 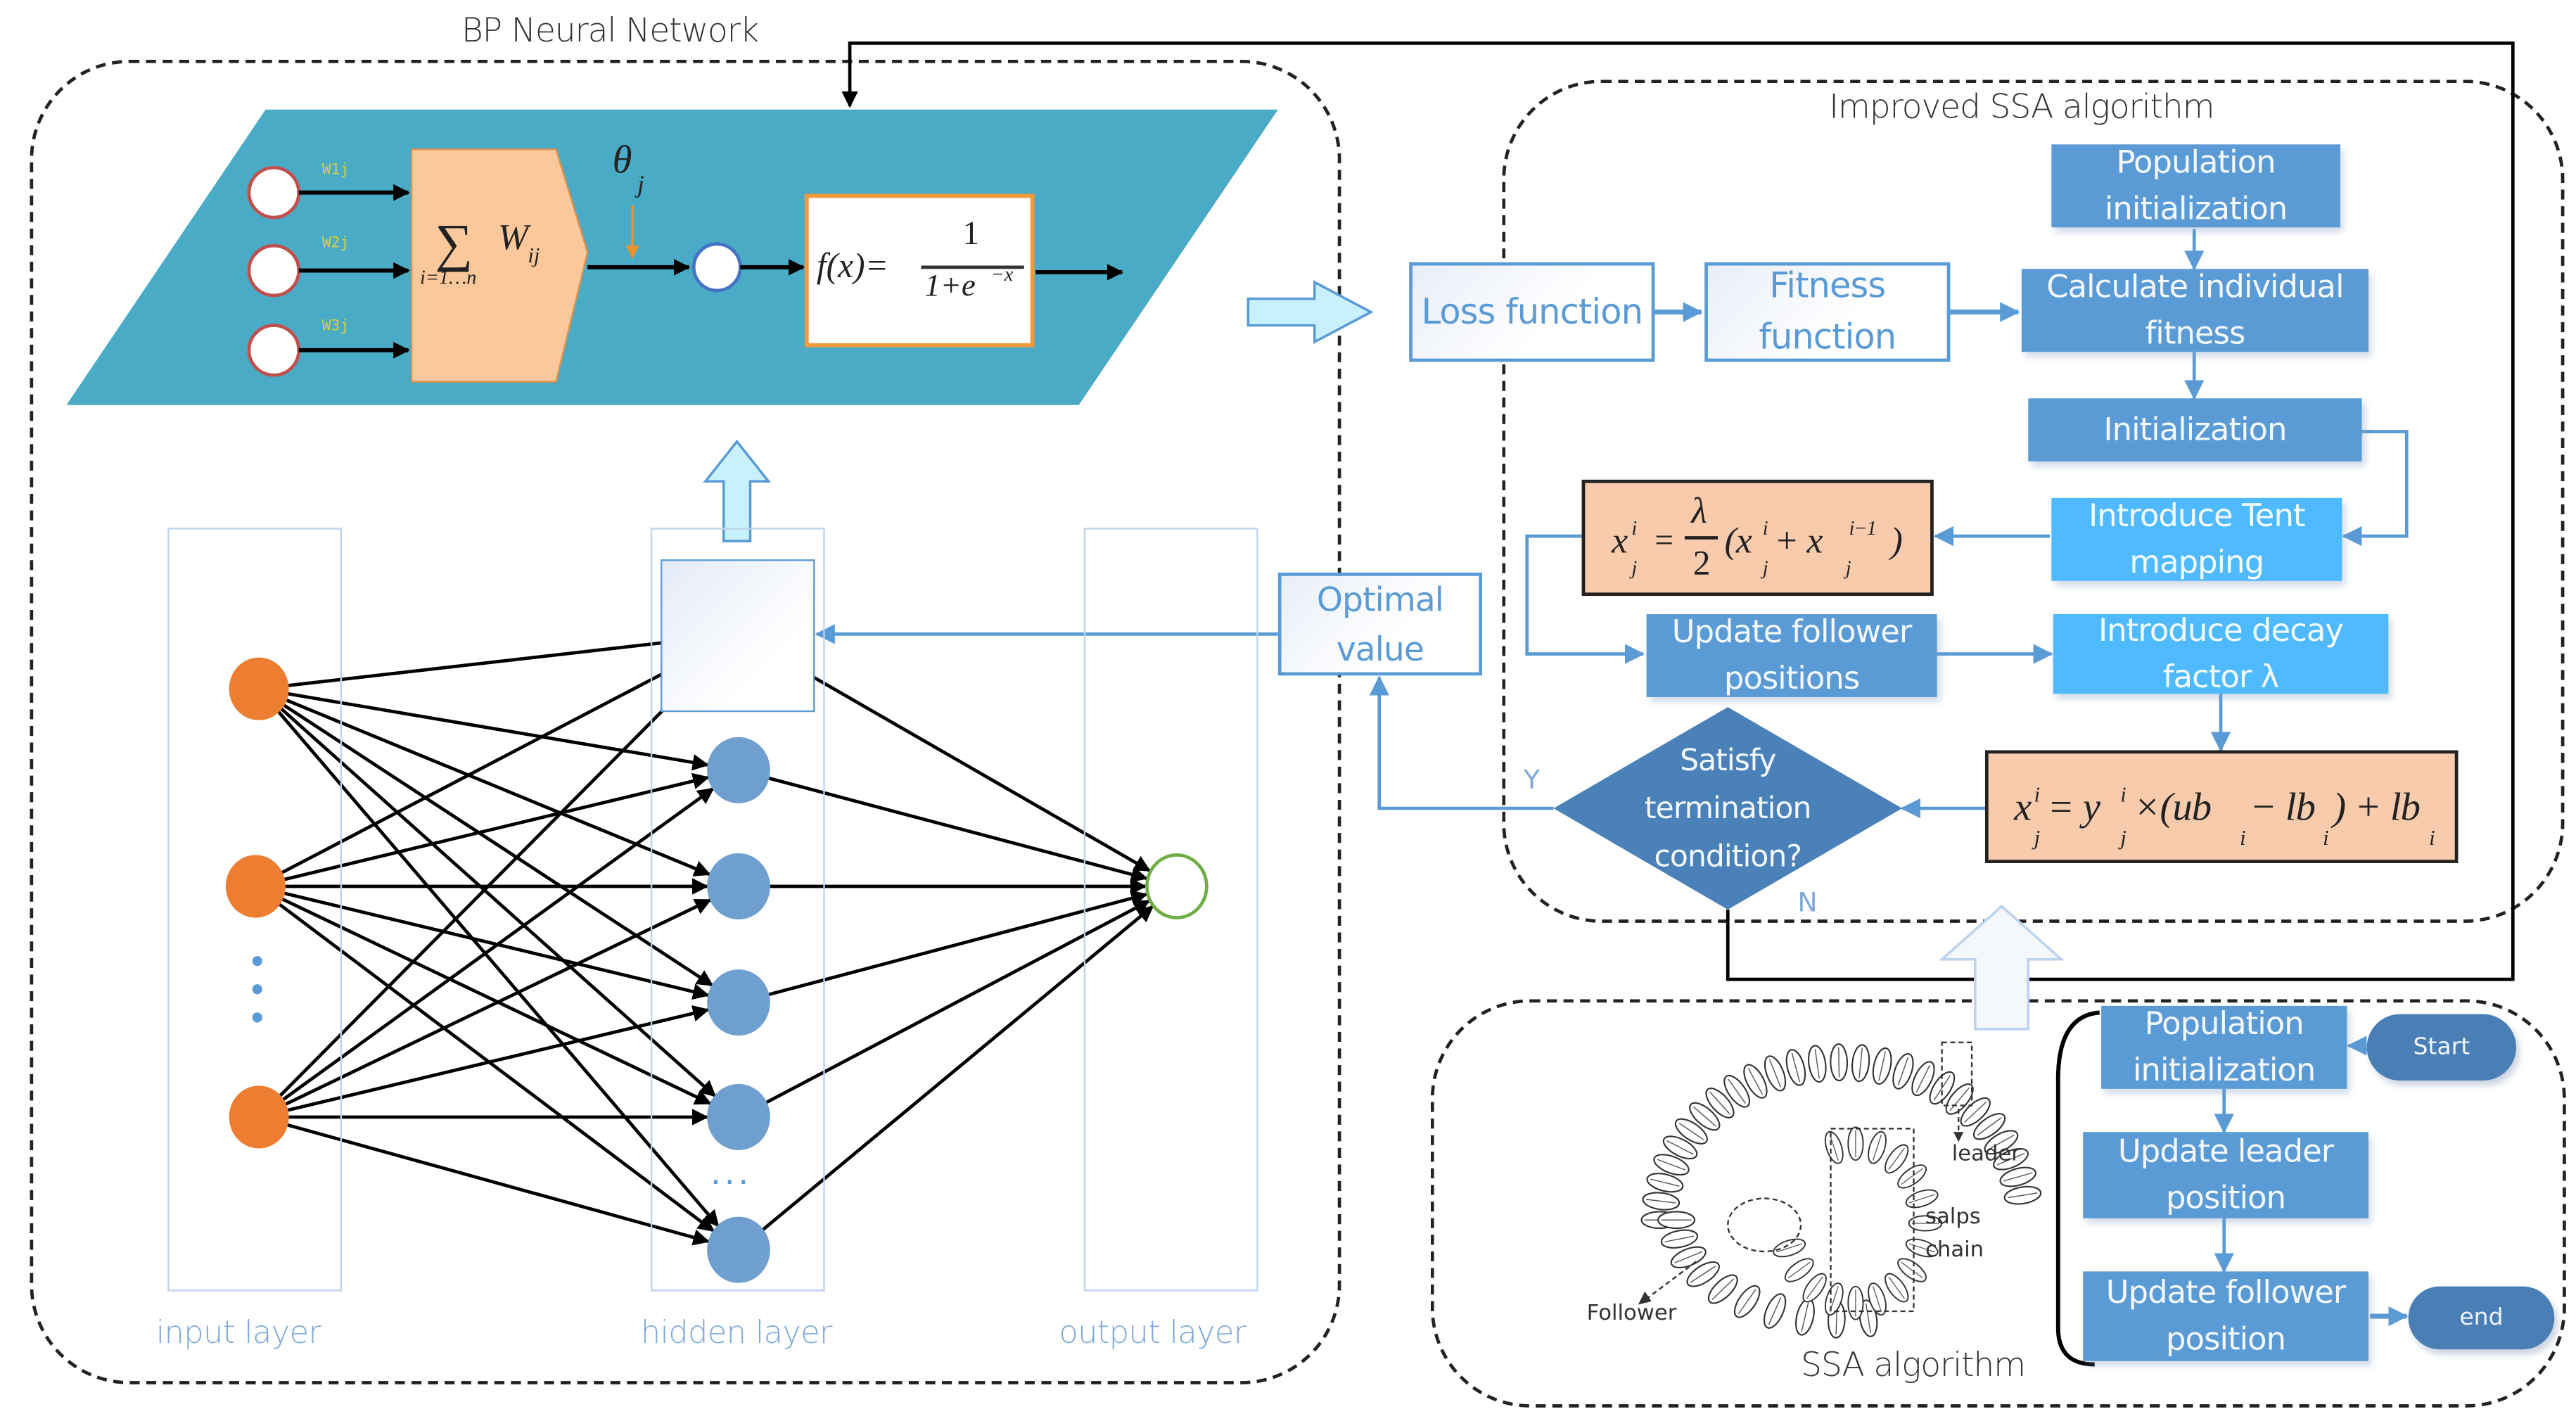 What do you see at coordinates (335, 327) in the screenshot?
I see `weight-label-w3j: W3j` at bounding box center [335, 327].